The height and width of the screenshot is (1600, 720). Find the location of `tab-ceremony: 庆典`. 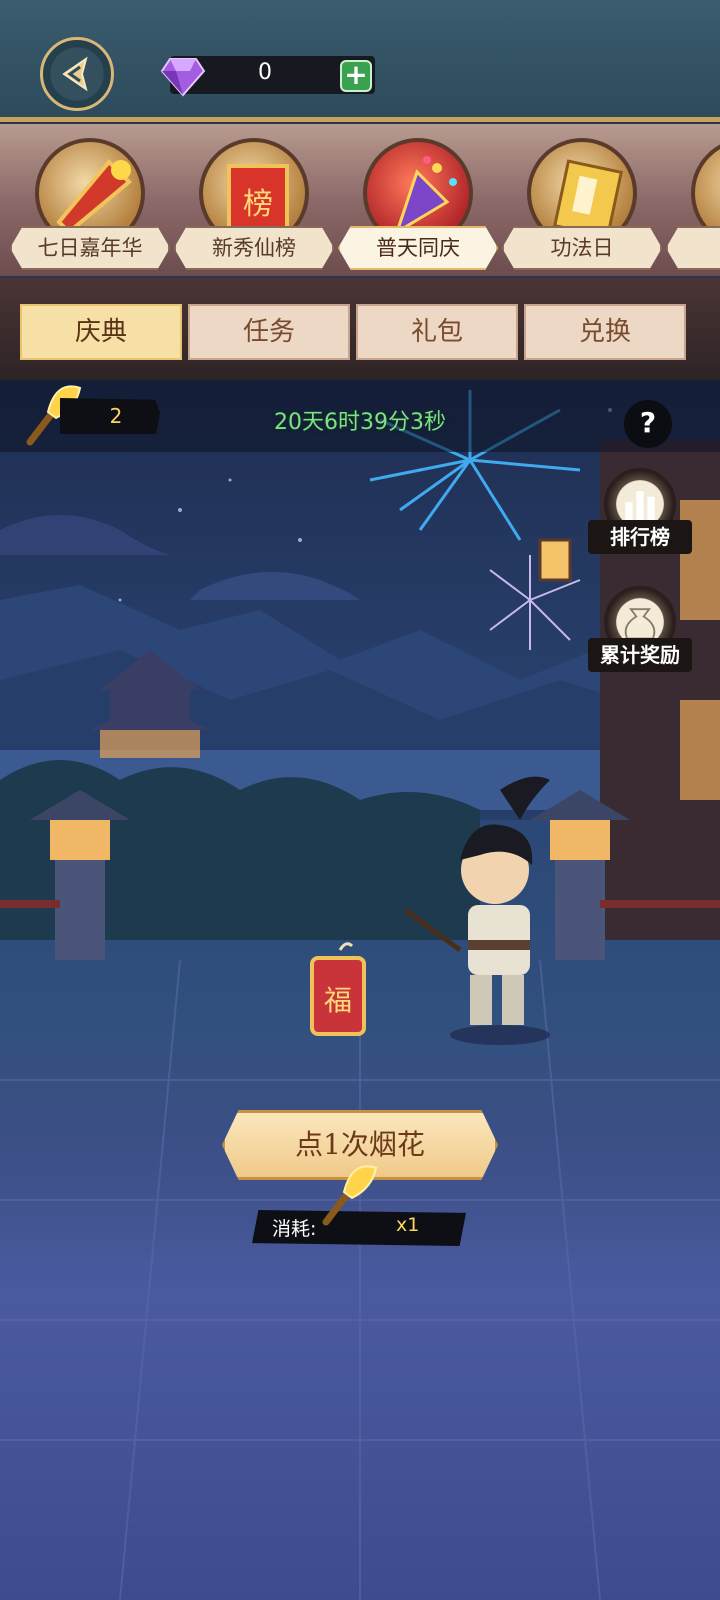

tab-ceremony: 庆典 is located at coordinates (101, 332).